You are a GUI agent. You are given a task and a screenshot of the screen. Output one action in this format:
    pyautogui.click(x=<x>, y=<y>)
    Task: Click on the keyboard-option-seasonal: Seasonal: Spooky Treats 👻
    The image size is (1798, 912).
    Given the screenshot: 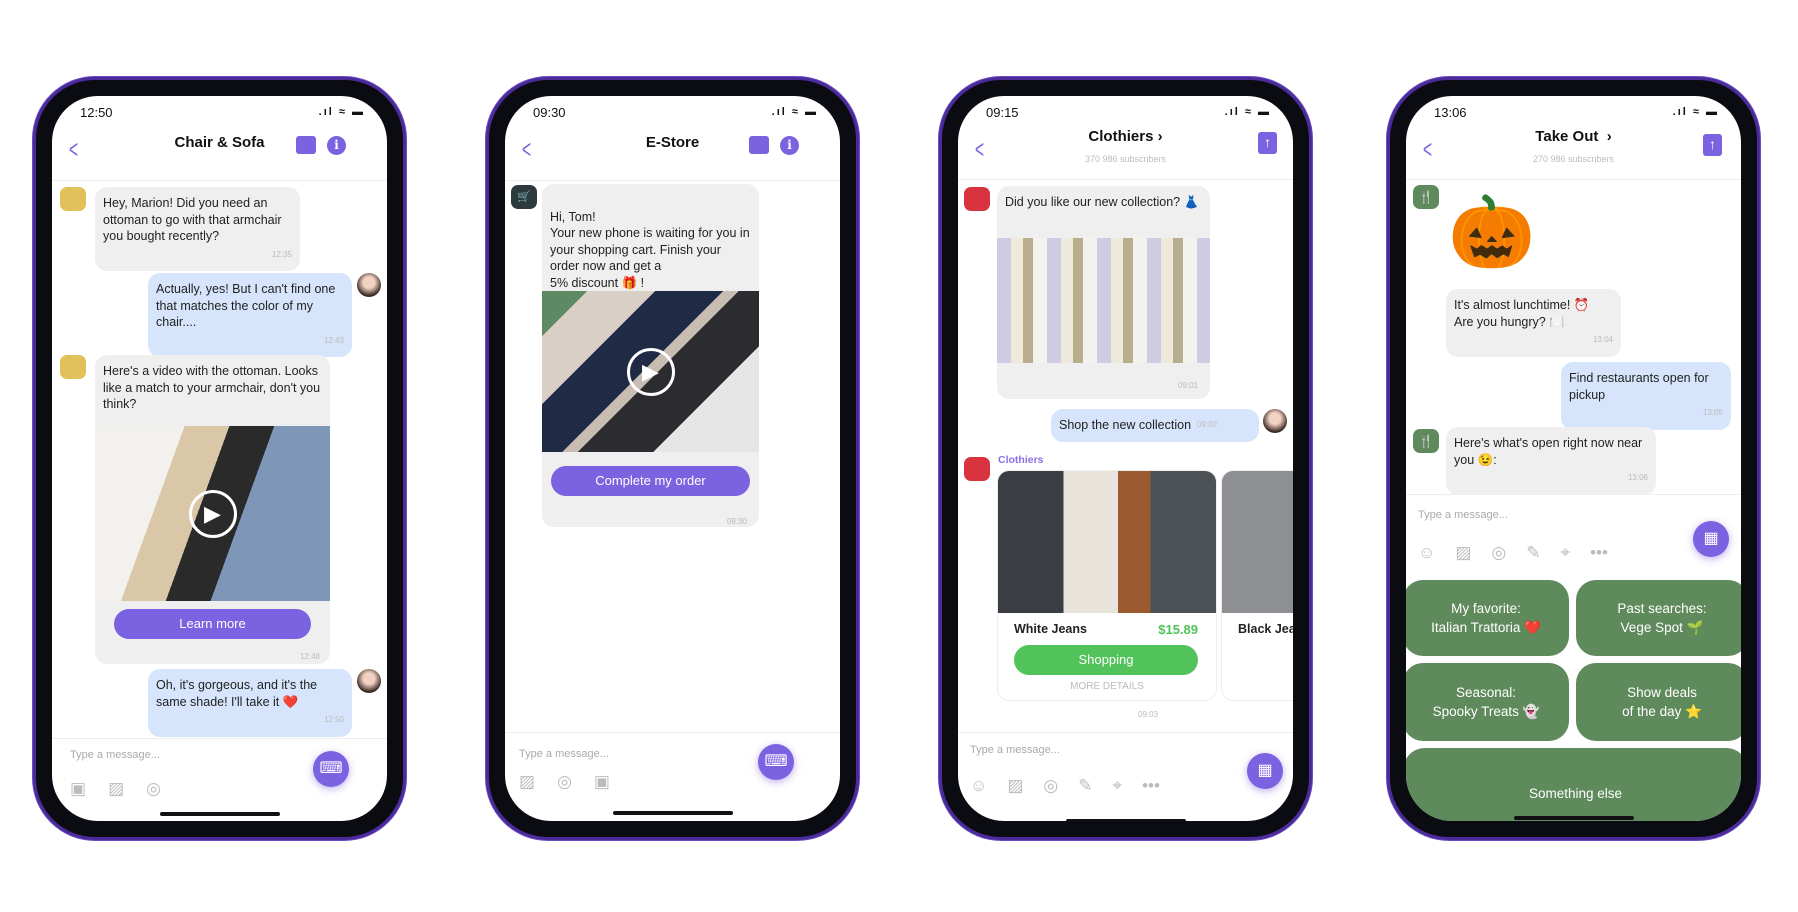 What is the action you would take?
    pyautogui.click(x=1487, y=702)
    